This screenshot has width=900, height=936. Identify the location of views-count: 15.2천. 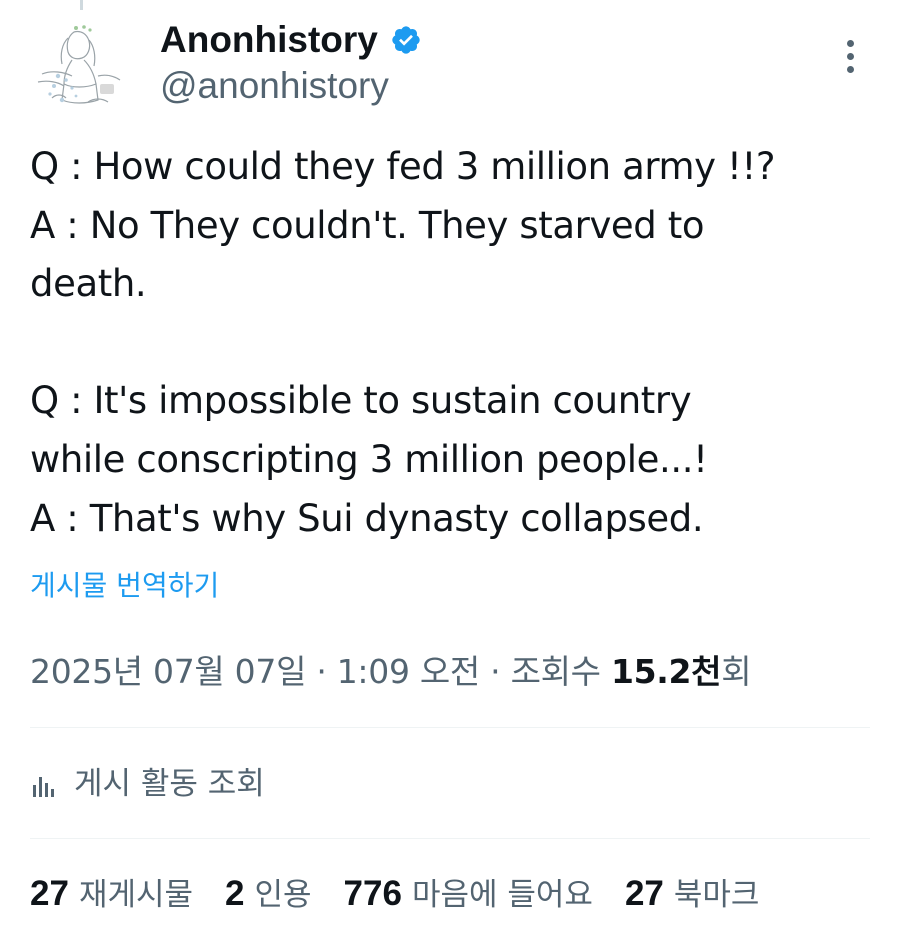
(666, 671).